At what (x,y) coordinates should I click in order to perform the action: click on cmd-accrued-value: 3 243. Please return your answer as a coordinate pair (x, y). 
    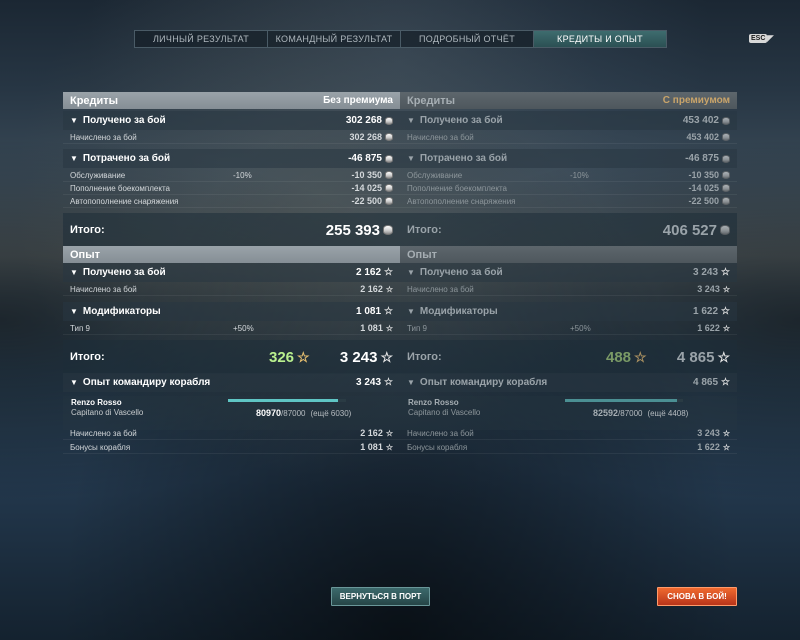
    Looking at the image, I should click on (708, 433).